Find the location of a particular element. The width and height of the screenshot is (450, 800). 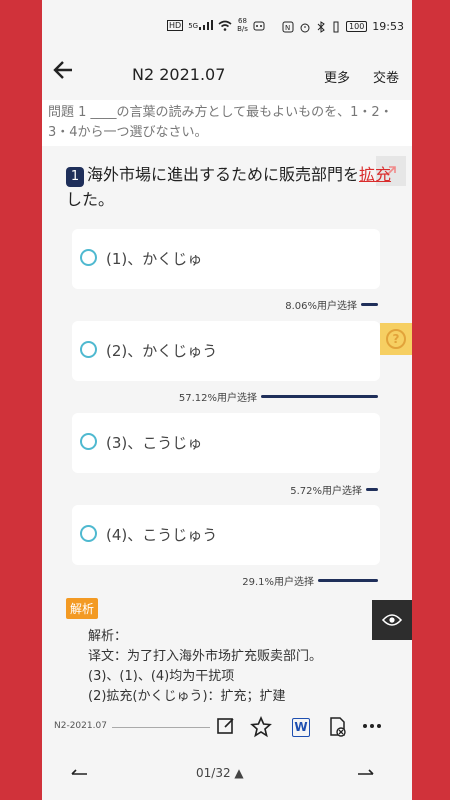

more-icon is located at coordinates (372, 728).